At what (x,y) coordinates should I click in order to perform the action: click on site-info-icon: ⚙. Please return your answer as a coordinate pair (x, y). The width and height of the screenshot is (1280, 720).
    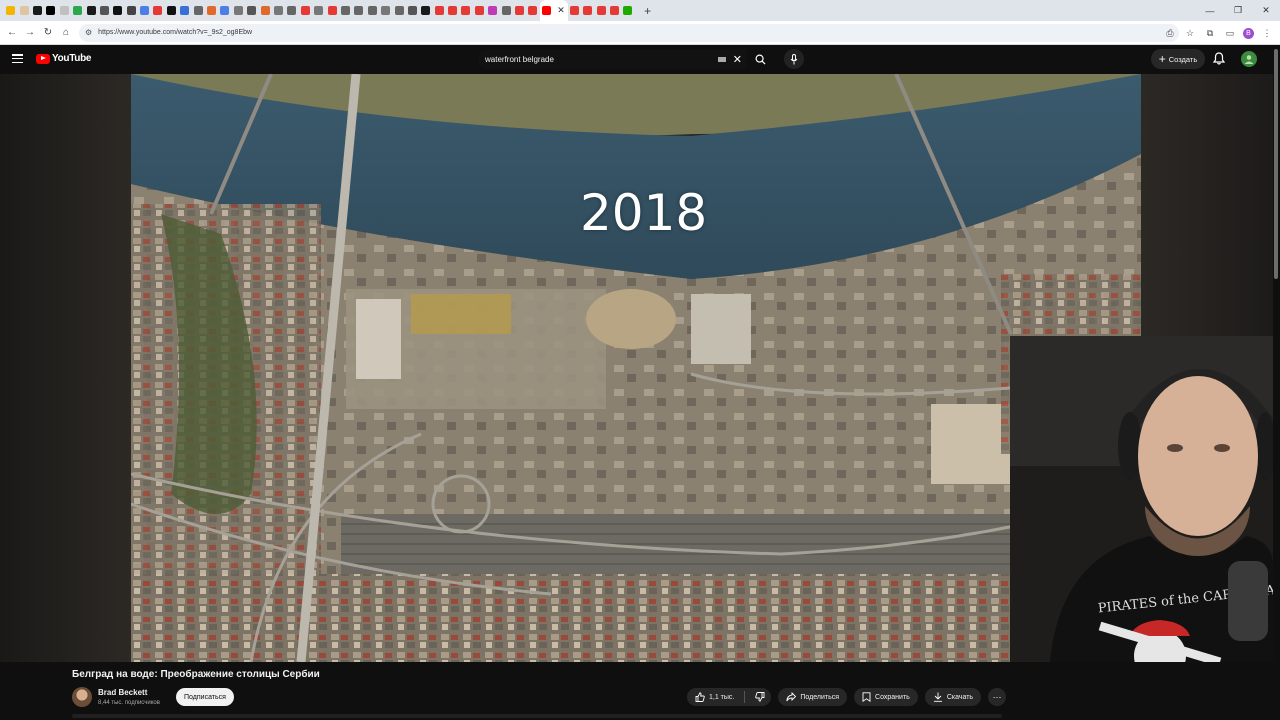
    Looking at the image, I should click on (88, 32).